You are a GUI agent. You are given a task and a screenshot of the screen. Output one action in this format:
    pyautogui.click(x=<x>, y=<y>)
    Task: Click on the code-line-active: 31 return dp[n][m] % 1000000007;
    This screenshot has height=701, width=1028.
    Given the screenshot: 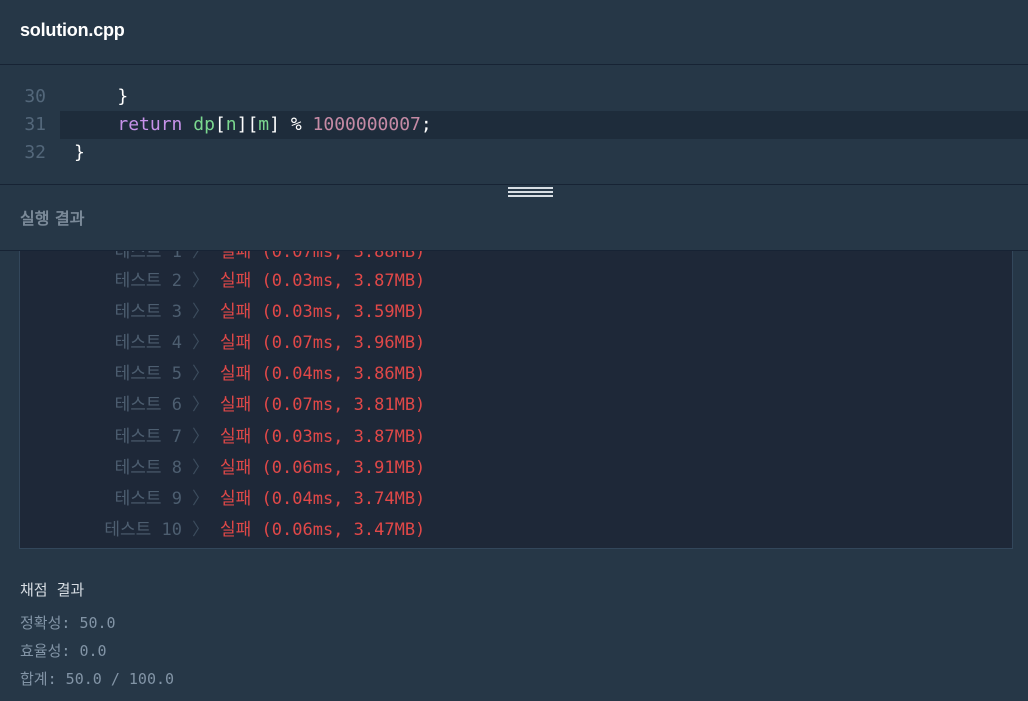 What is the action you would take?
    pyautogui.click(x=514, y=125)
    